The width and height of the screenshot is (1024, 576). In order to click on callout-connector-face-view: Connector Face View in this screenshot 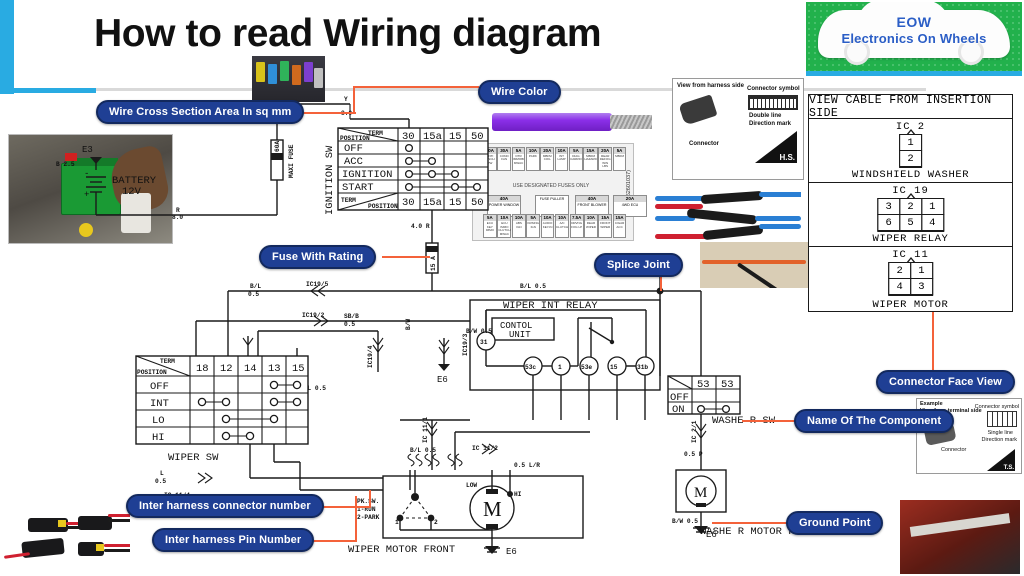, I will do `click(945, 382)`.